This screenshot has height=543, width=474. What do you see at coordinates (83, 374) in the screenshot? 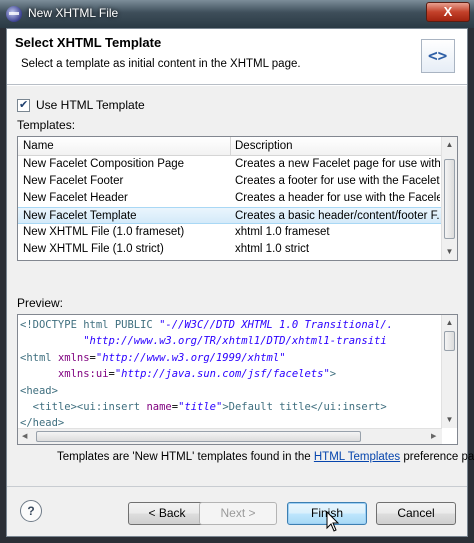
I see `code-token: xmlns:ui` at bounding box center [83, 374].